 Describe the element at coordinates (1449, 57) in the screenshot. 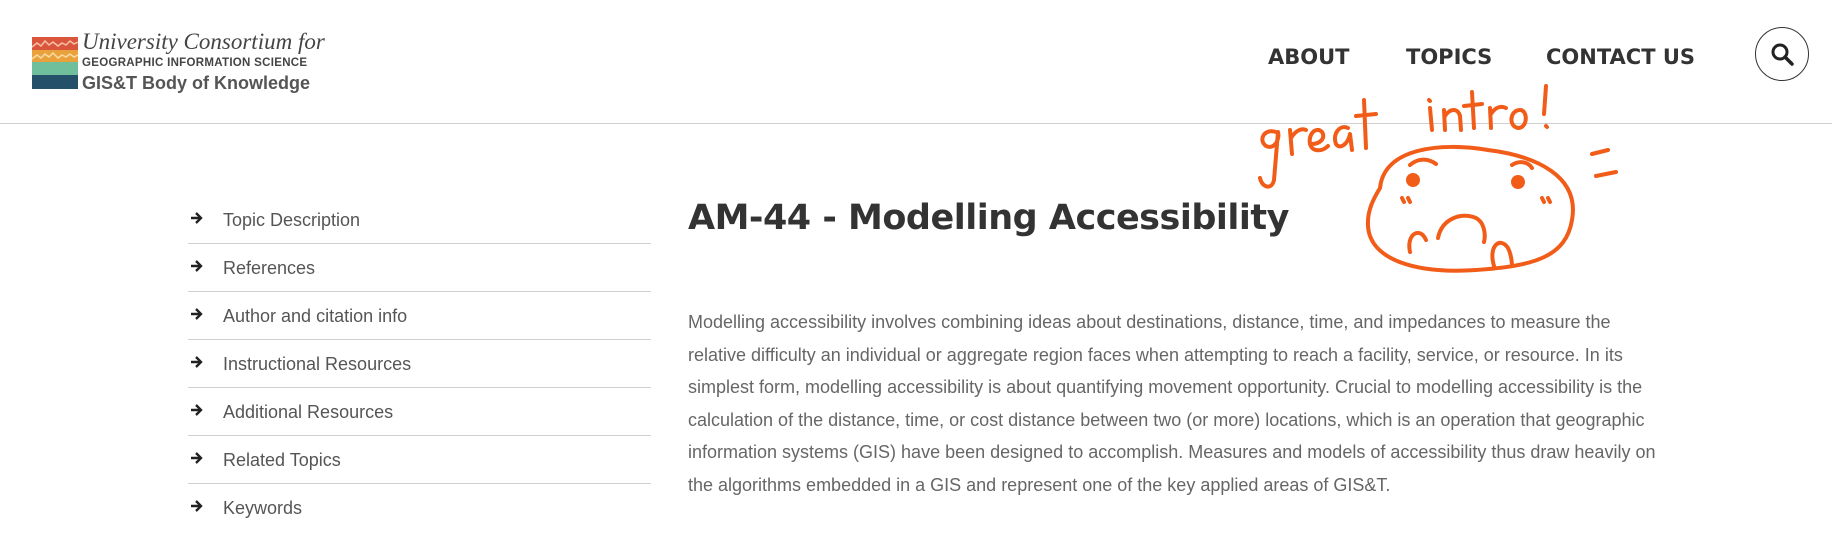

I see `nav-topics: TOPICS` at that location.